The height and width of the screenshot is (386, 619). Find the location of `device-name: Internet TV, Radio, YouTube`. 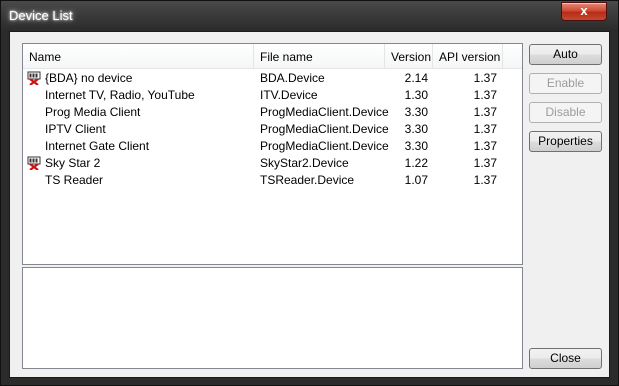

device-name: Internet TV, Radio, YouTube is located at coordinates (120, 95).